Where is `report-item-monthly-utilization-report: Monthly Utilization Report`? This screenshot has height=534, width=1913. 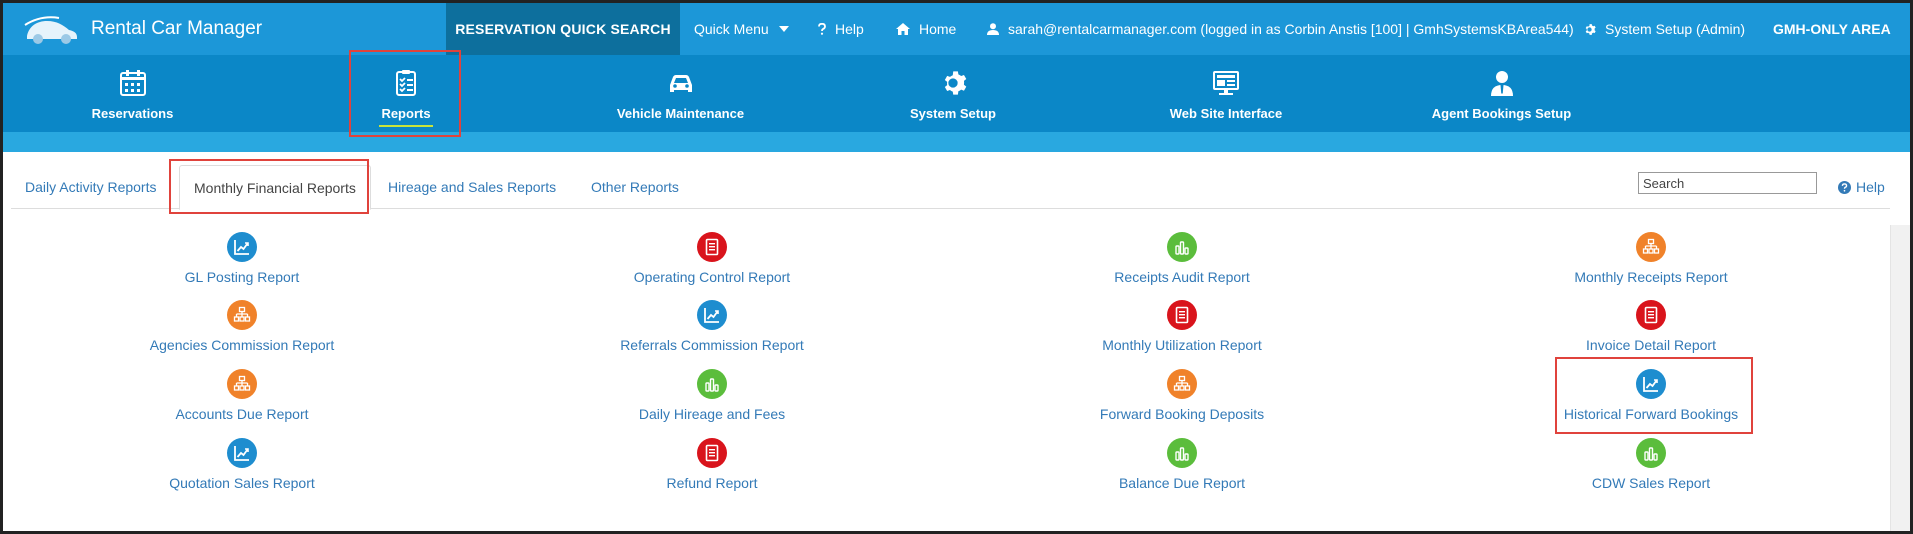
report-item-monthly-utilization-report: Monthly Utilization Report is located at coordinates (1182, 326).